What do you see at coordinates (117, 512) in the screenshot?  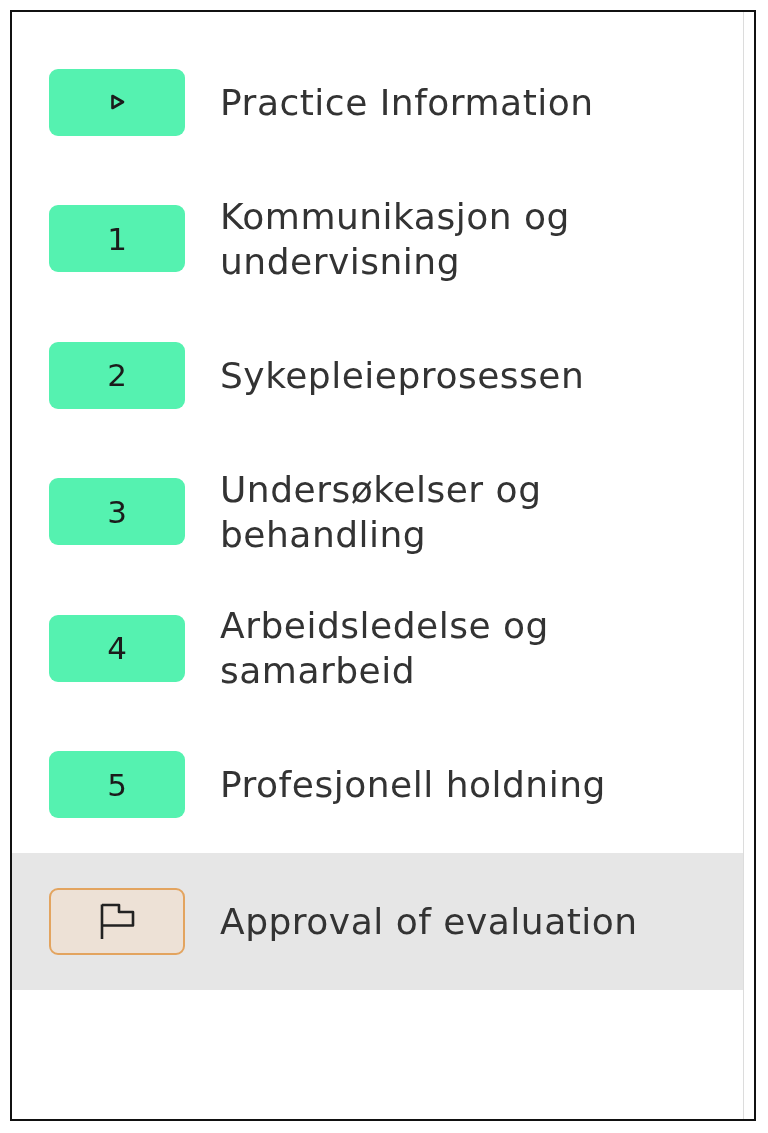 I see `step-badge: 3` at bounding box center [117, 512].